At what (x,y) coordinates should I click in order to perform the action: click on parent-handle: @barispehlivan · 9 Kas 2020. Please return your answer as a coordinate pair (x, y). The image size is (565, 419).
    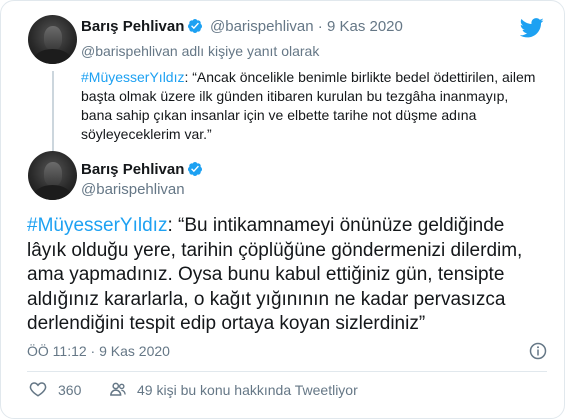
    Looking at the image, I should click on (306, 26).